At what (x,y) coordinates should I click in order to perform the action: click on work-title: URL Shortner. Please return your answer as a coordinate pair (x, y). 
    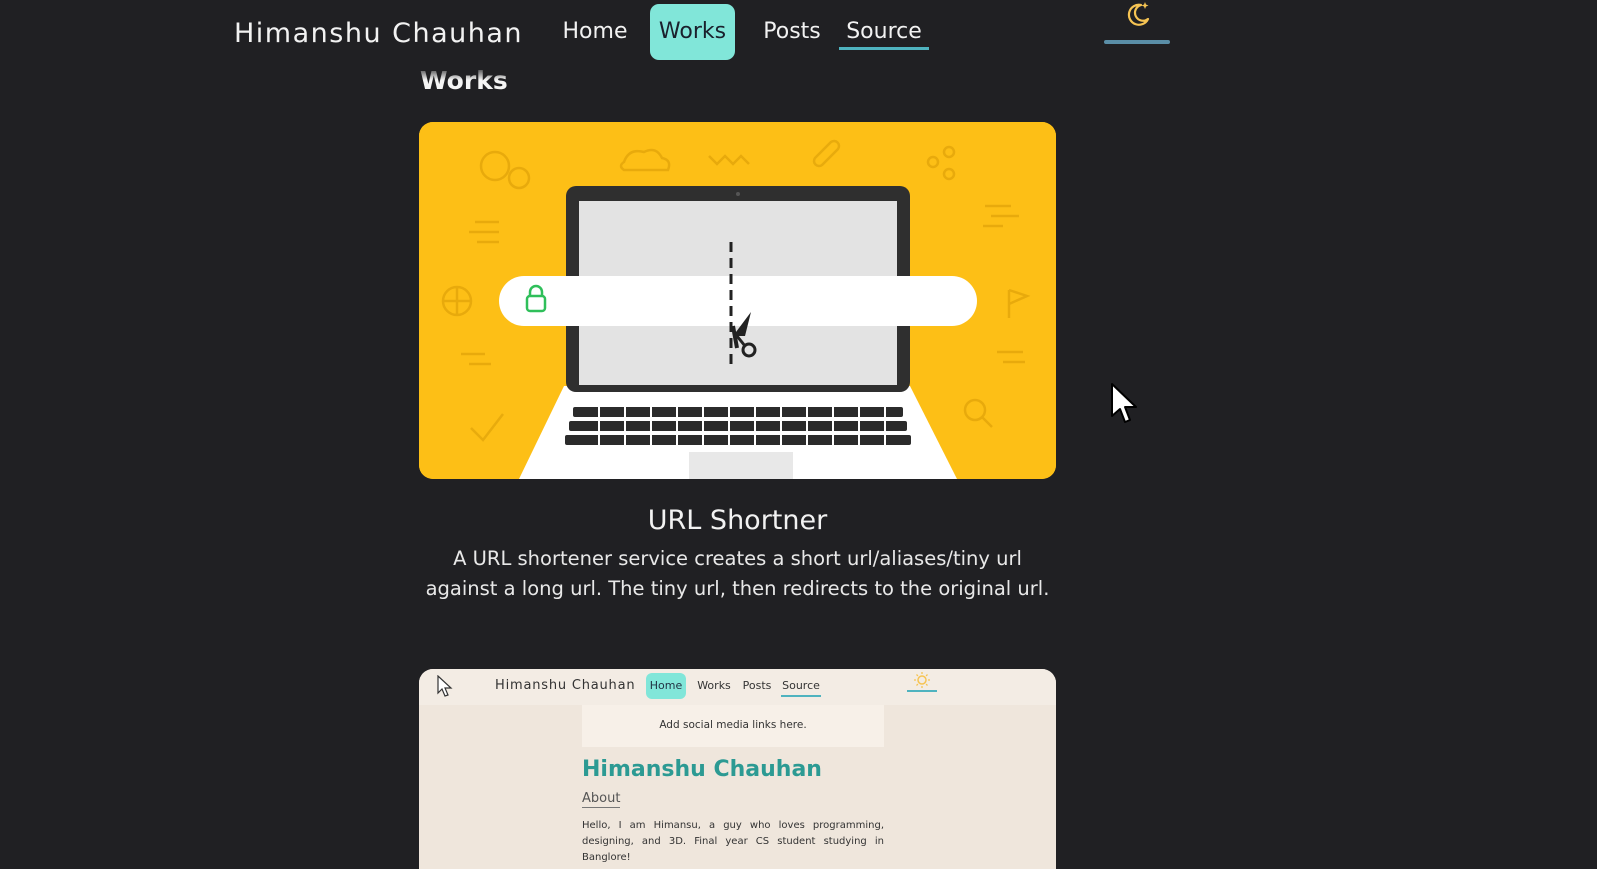
    Looking at the image, I should click on (737, 520).